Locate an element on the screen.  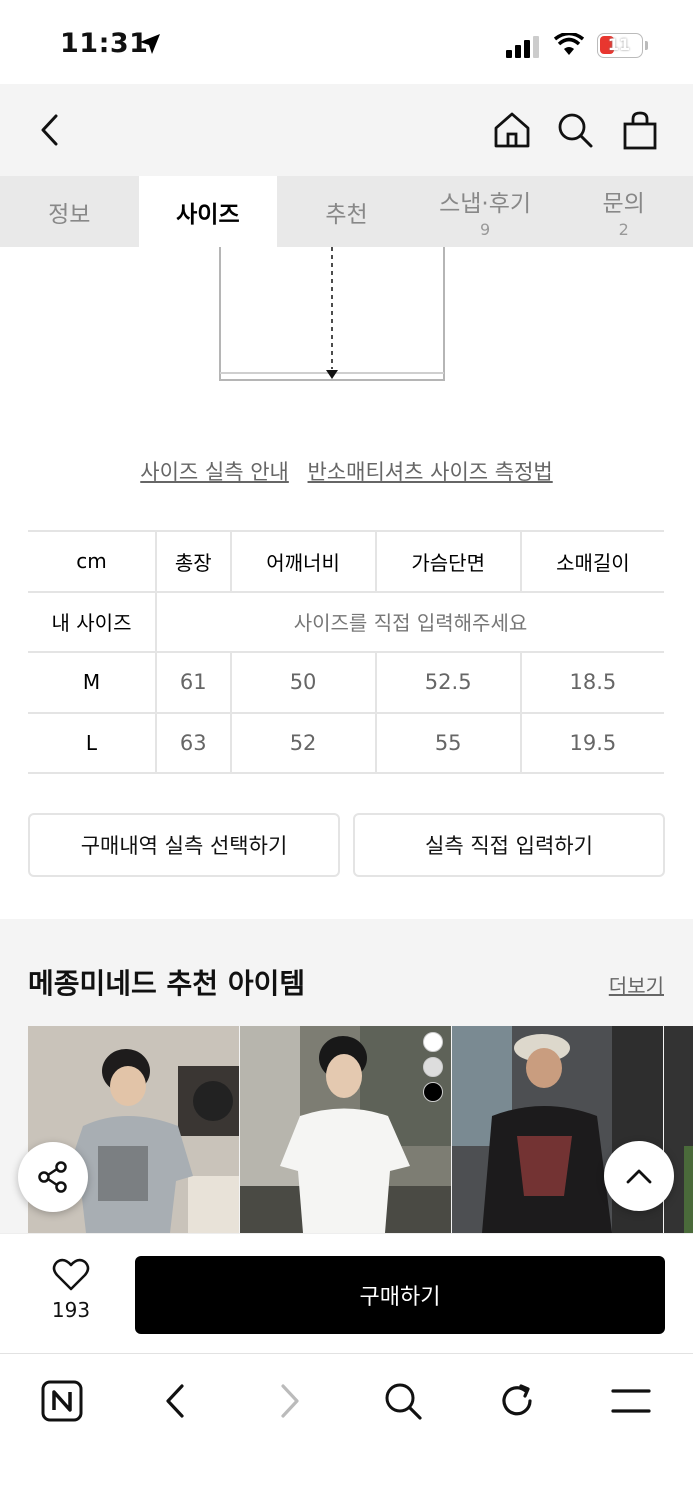
shopping-bag-icon is located at coordinates (640, 130).